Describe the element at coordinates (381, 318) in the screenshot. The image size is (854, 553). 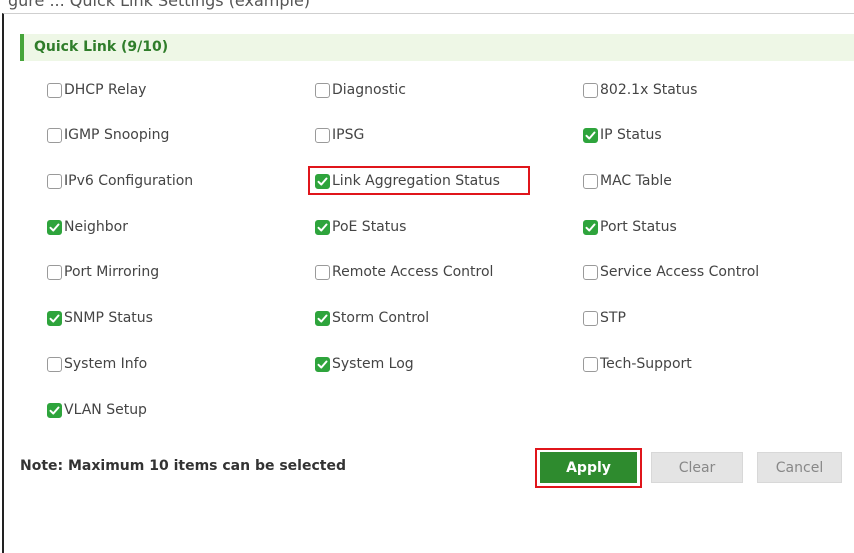
I see `checkbox-label: Storm Control` at that location.